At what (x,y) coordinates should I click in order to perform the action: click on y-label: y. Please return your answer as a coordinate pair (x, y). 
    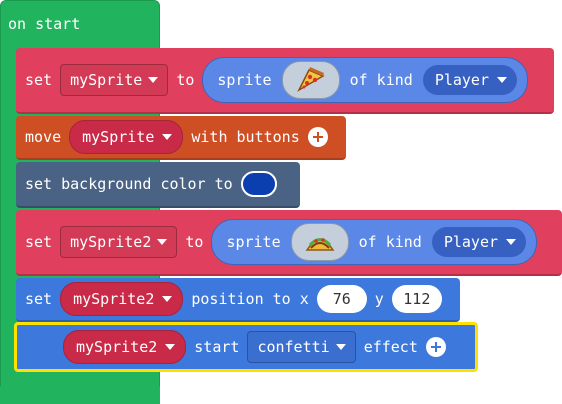
    Looking at the image, I should click on (379, 299).